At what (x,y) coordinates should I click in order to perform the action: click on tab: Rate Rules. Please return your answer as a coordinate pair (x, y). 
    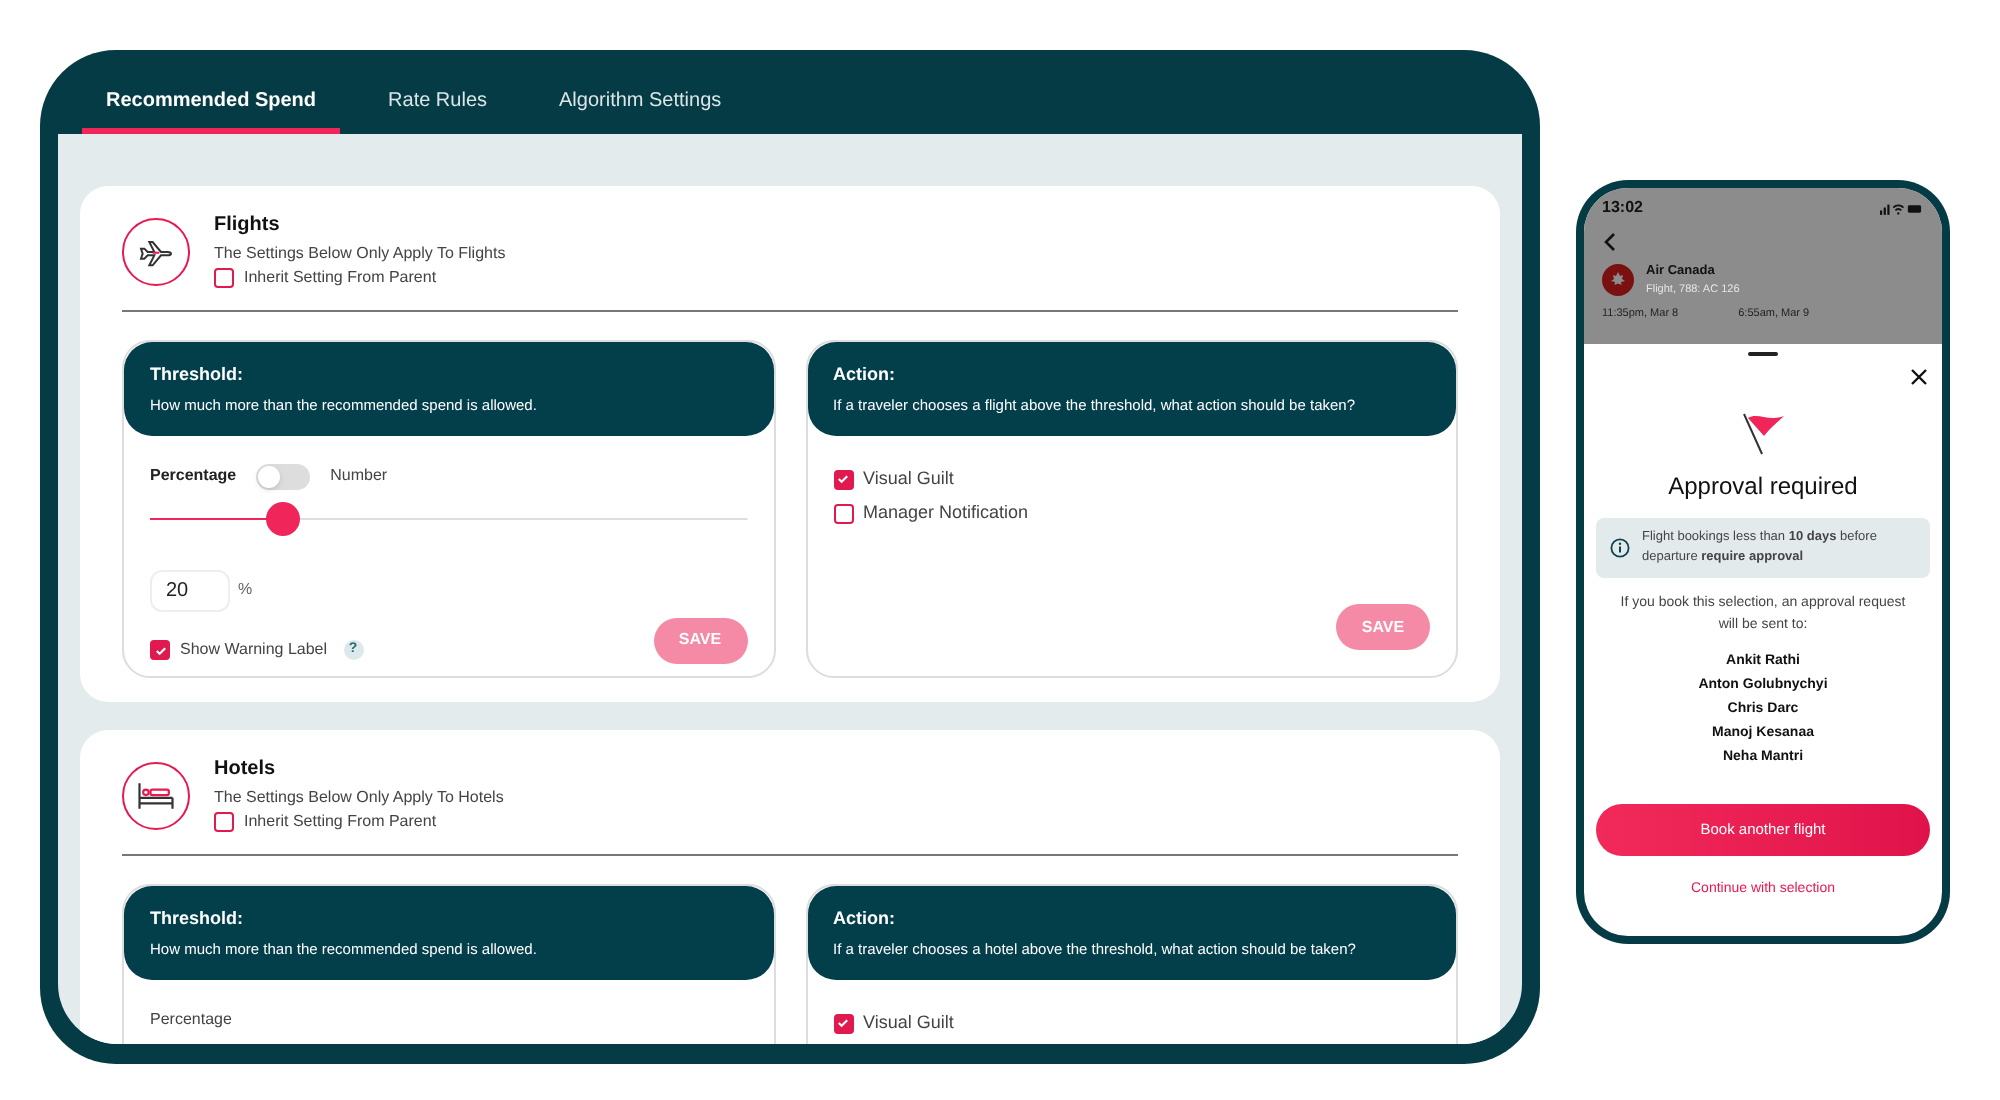
    Looking at the image, I should click on (437, 104).